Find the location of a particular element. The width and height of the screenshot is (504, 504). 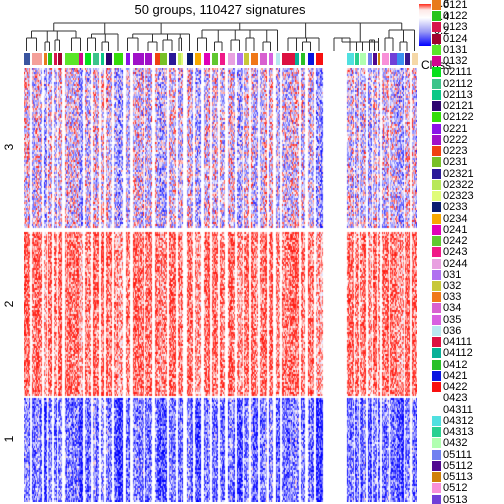

legend-label: 0231 is located at coordinates (455, 162).